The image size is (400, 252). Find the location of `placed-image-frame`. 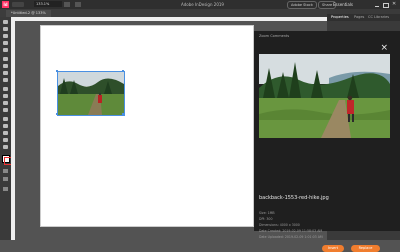

placed-image-frame is located at coordinates (91, 93).